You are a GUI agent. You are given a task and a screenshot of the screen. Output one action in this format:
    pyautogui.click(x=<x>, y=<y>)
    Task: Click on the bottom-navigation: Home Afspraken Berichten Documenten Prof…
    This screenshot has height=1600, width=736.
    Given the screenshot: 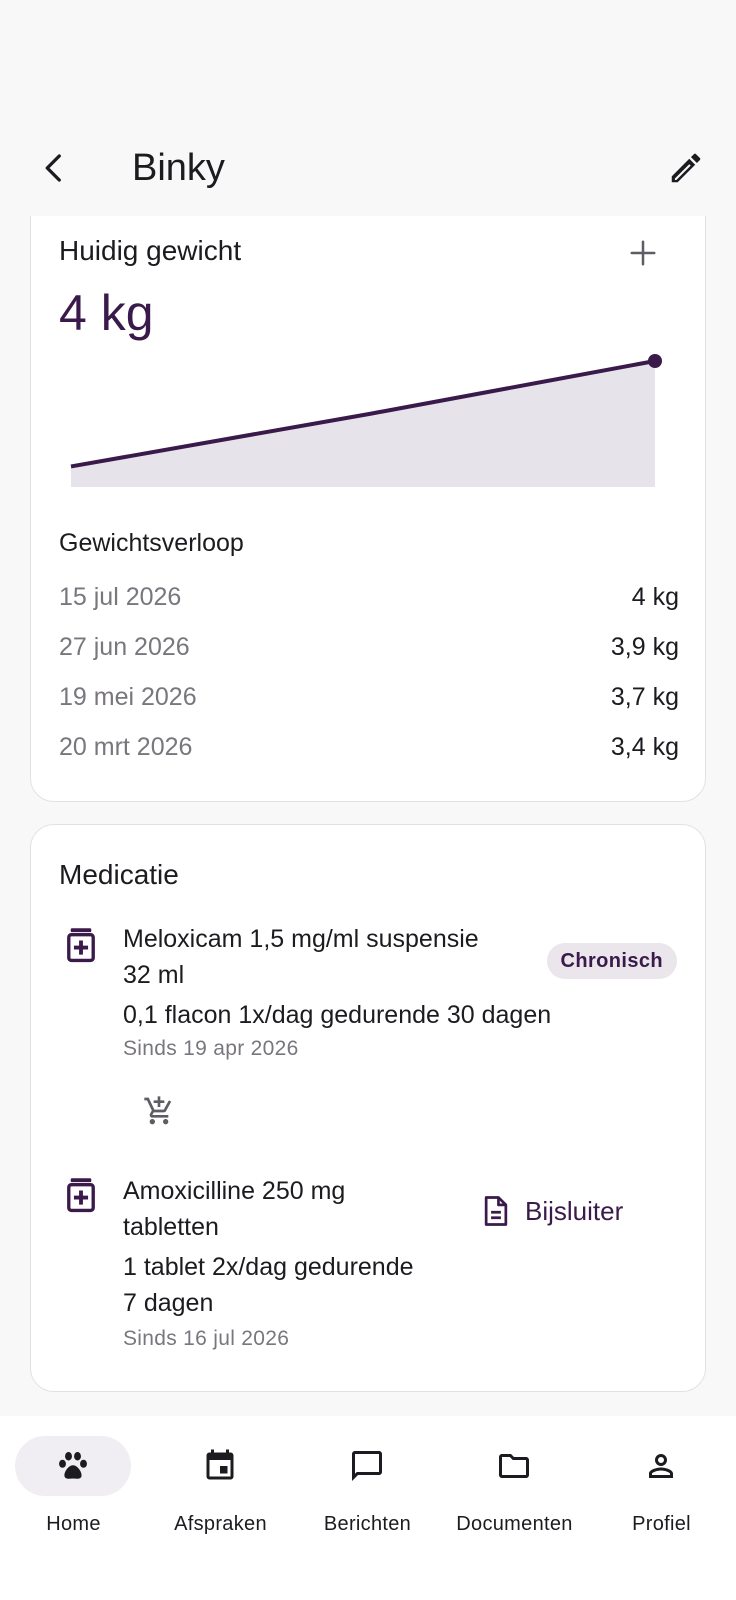 What is the action you would take?
    pyautogui.click(x=368, y=1508)
    